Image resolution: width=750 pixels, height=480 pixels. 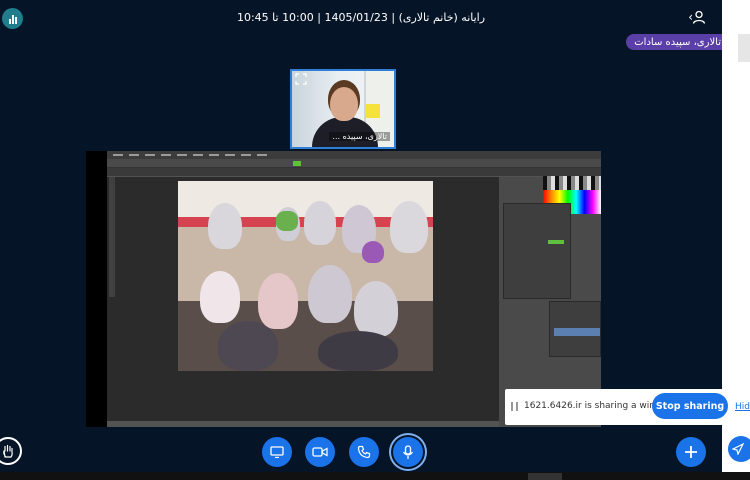 I want to click on phone-button, so click(x=364, y=452).